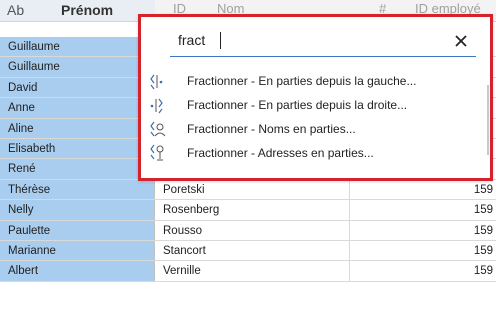  What do you see at coordinates (156, 82) in the screenshot?
I see `split-left-icon` at bounding box center [156, 82].